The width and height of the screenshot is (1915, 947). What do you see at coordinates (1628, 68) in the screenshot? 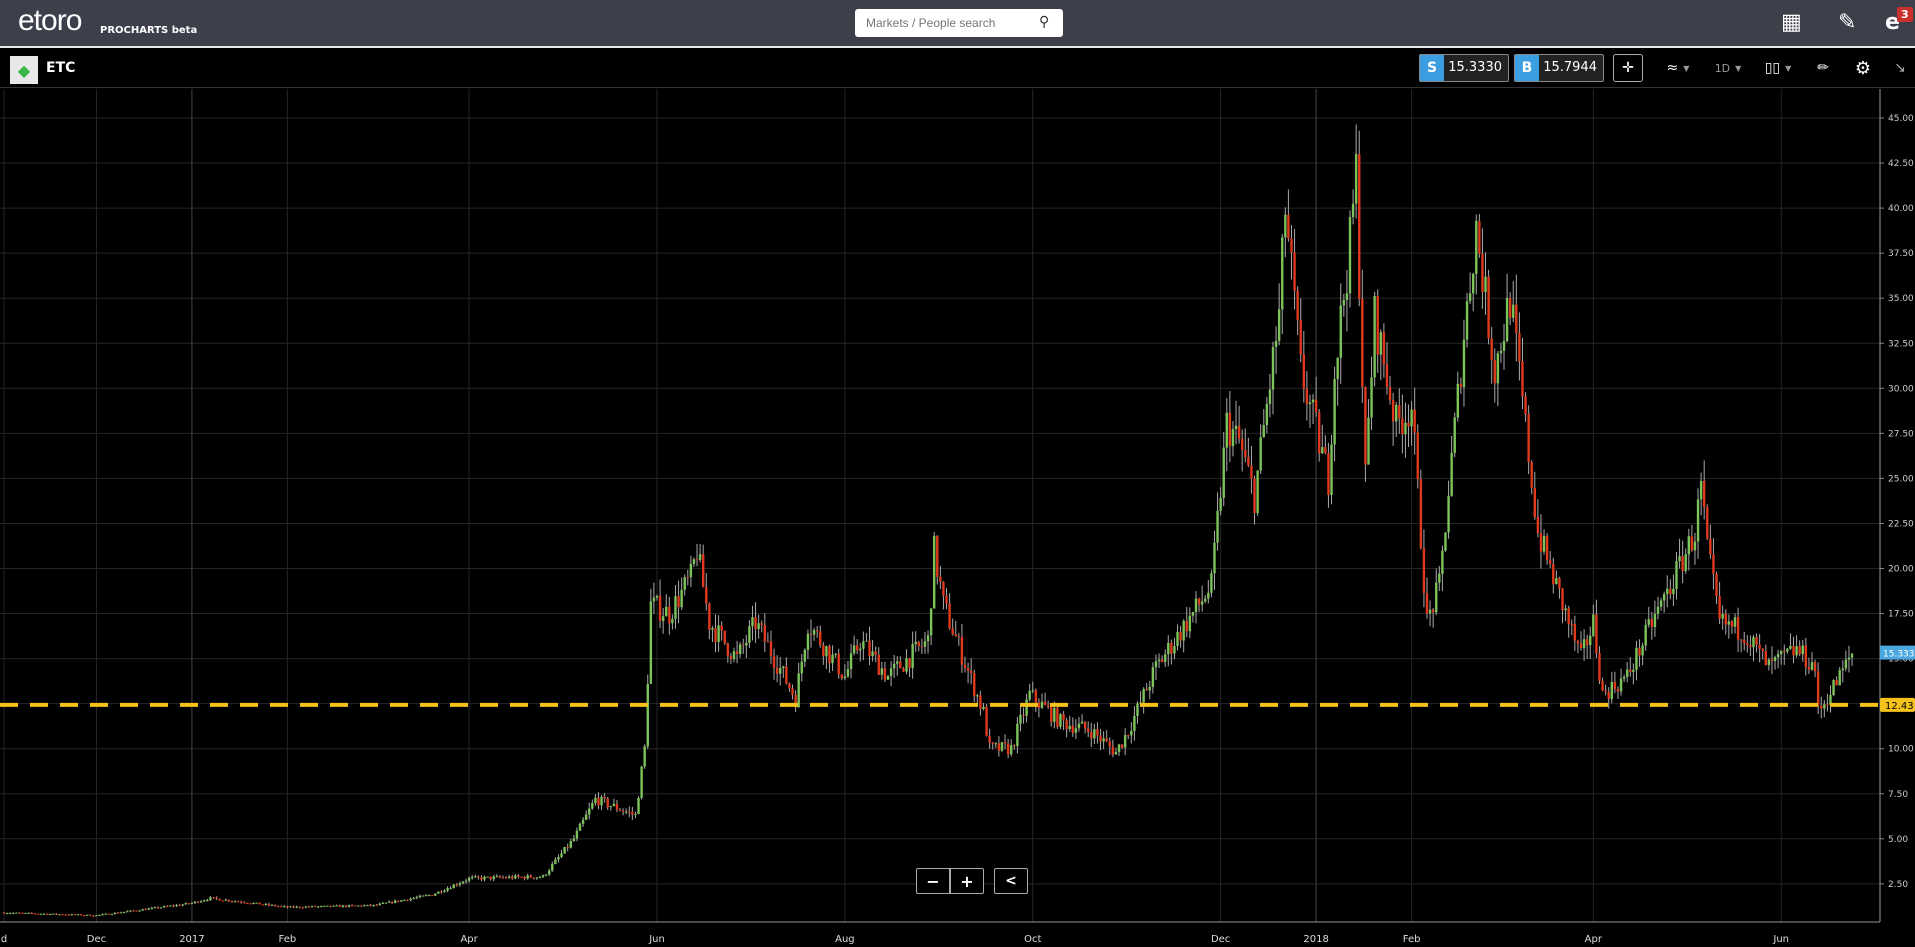
I see `crosshair-icon: ✛` at bounding box center [1628, 68].